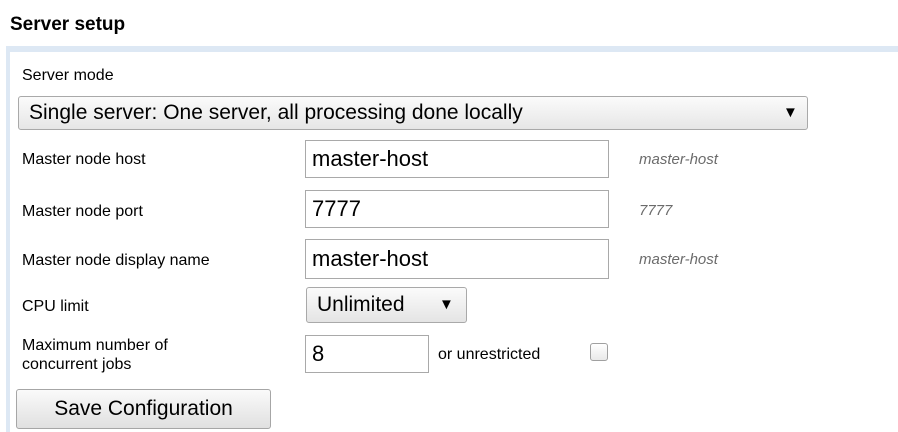 This screenshot has width=898, height=432. I want to click on master-port-default-hint: 7777, so click(656, 210).